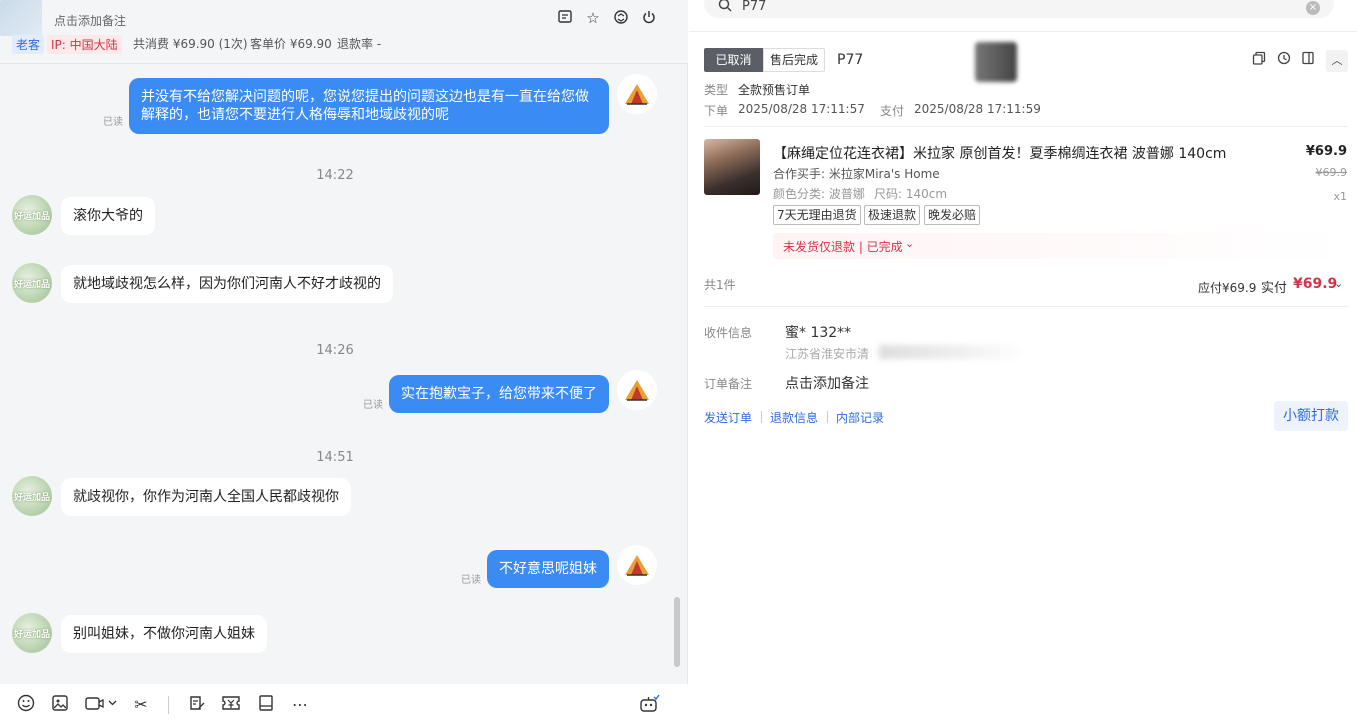 The image size is (1357, 727). What do you see at coordinates (1227, 288) in the screenshot?
I see `payable-amount: 应付¥69.9` at bounding box center [1227, 288].